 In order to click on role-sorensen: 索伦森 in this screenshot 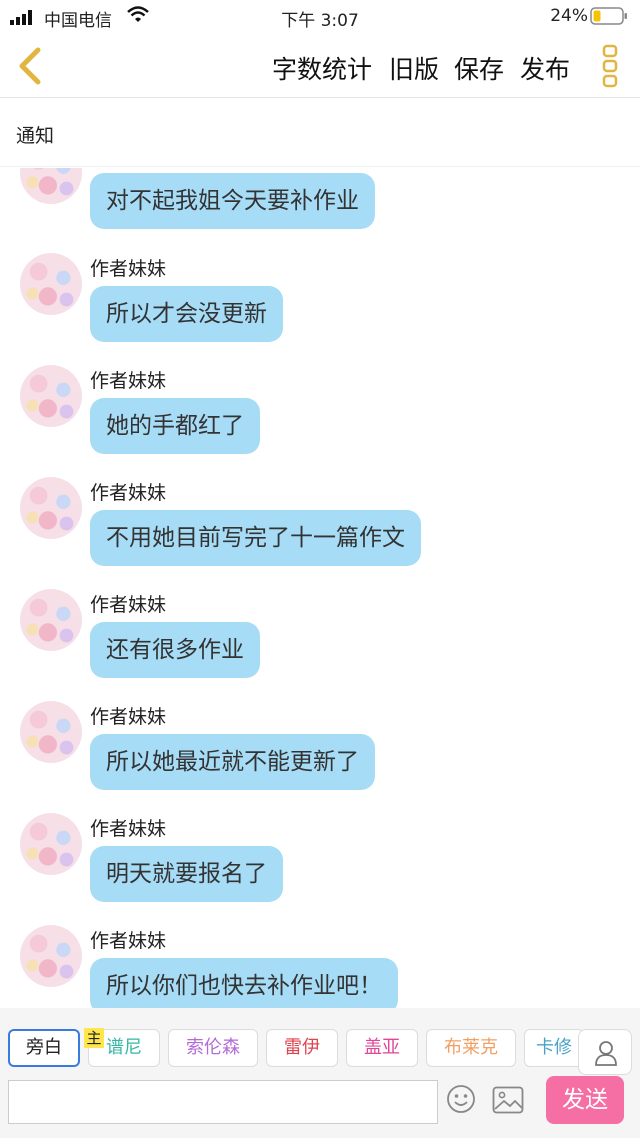, I will do `click(213, 1048)`.